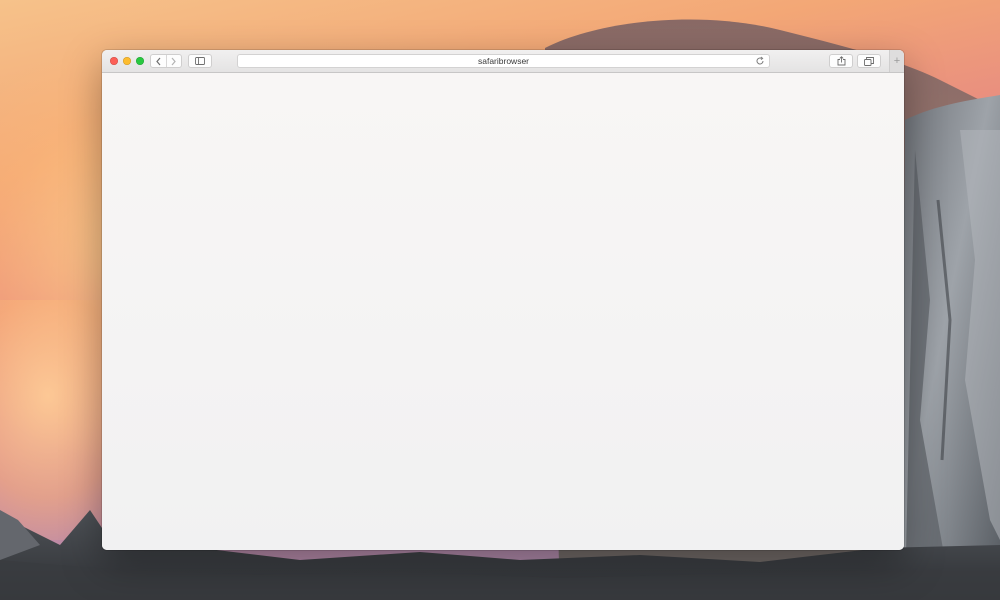 The height and width of the screenshot is (600, 1000). I want to click on close-window-button, so click(114, 61).